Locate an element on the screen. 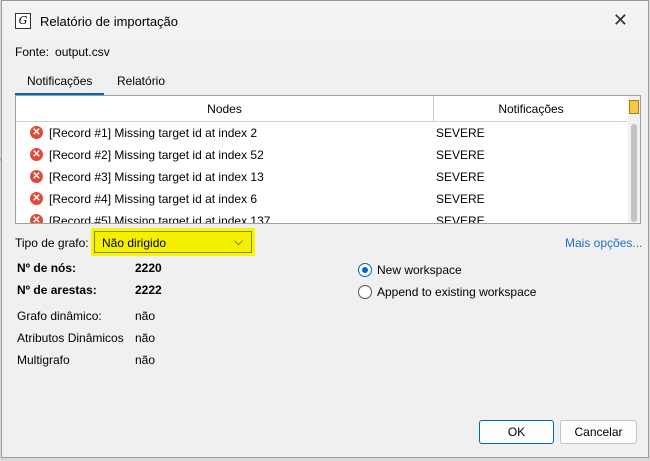 The image size is (650, 461). dynamic-attributes-label: Atributos Dinâmicos is located at coordinates (70, 338).